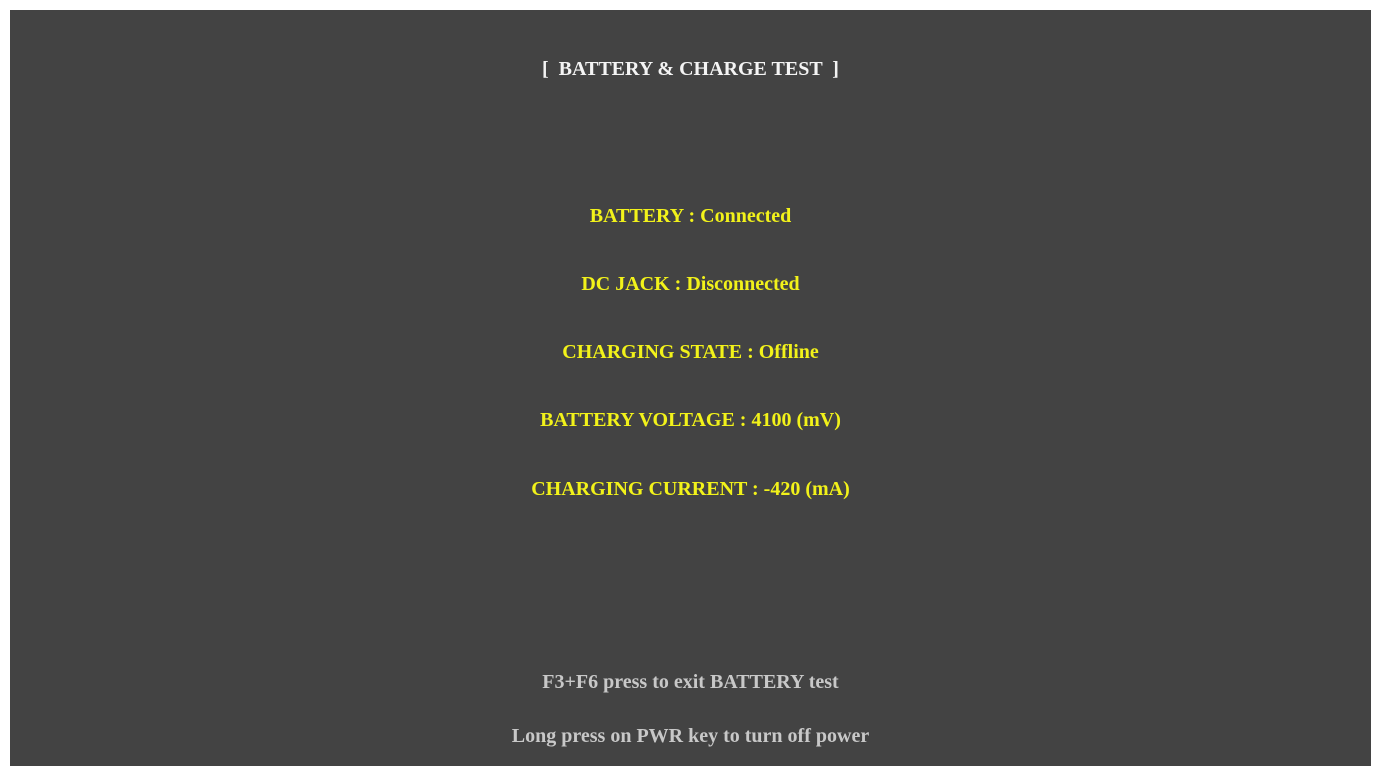 The width and height of the screenshot is (1376, 766). Describe the element at coordinates (690, 420) in the screenshot. I see `battery-voltage-readout: BATTERY VOLTAGE : 4100 (mV)` at that location.